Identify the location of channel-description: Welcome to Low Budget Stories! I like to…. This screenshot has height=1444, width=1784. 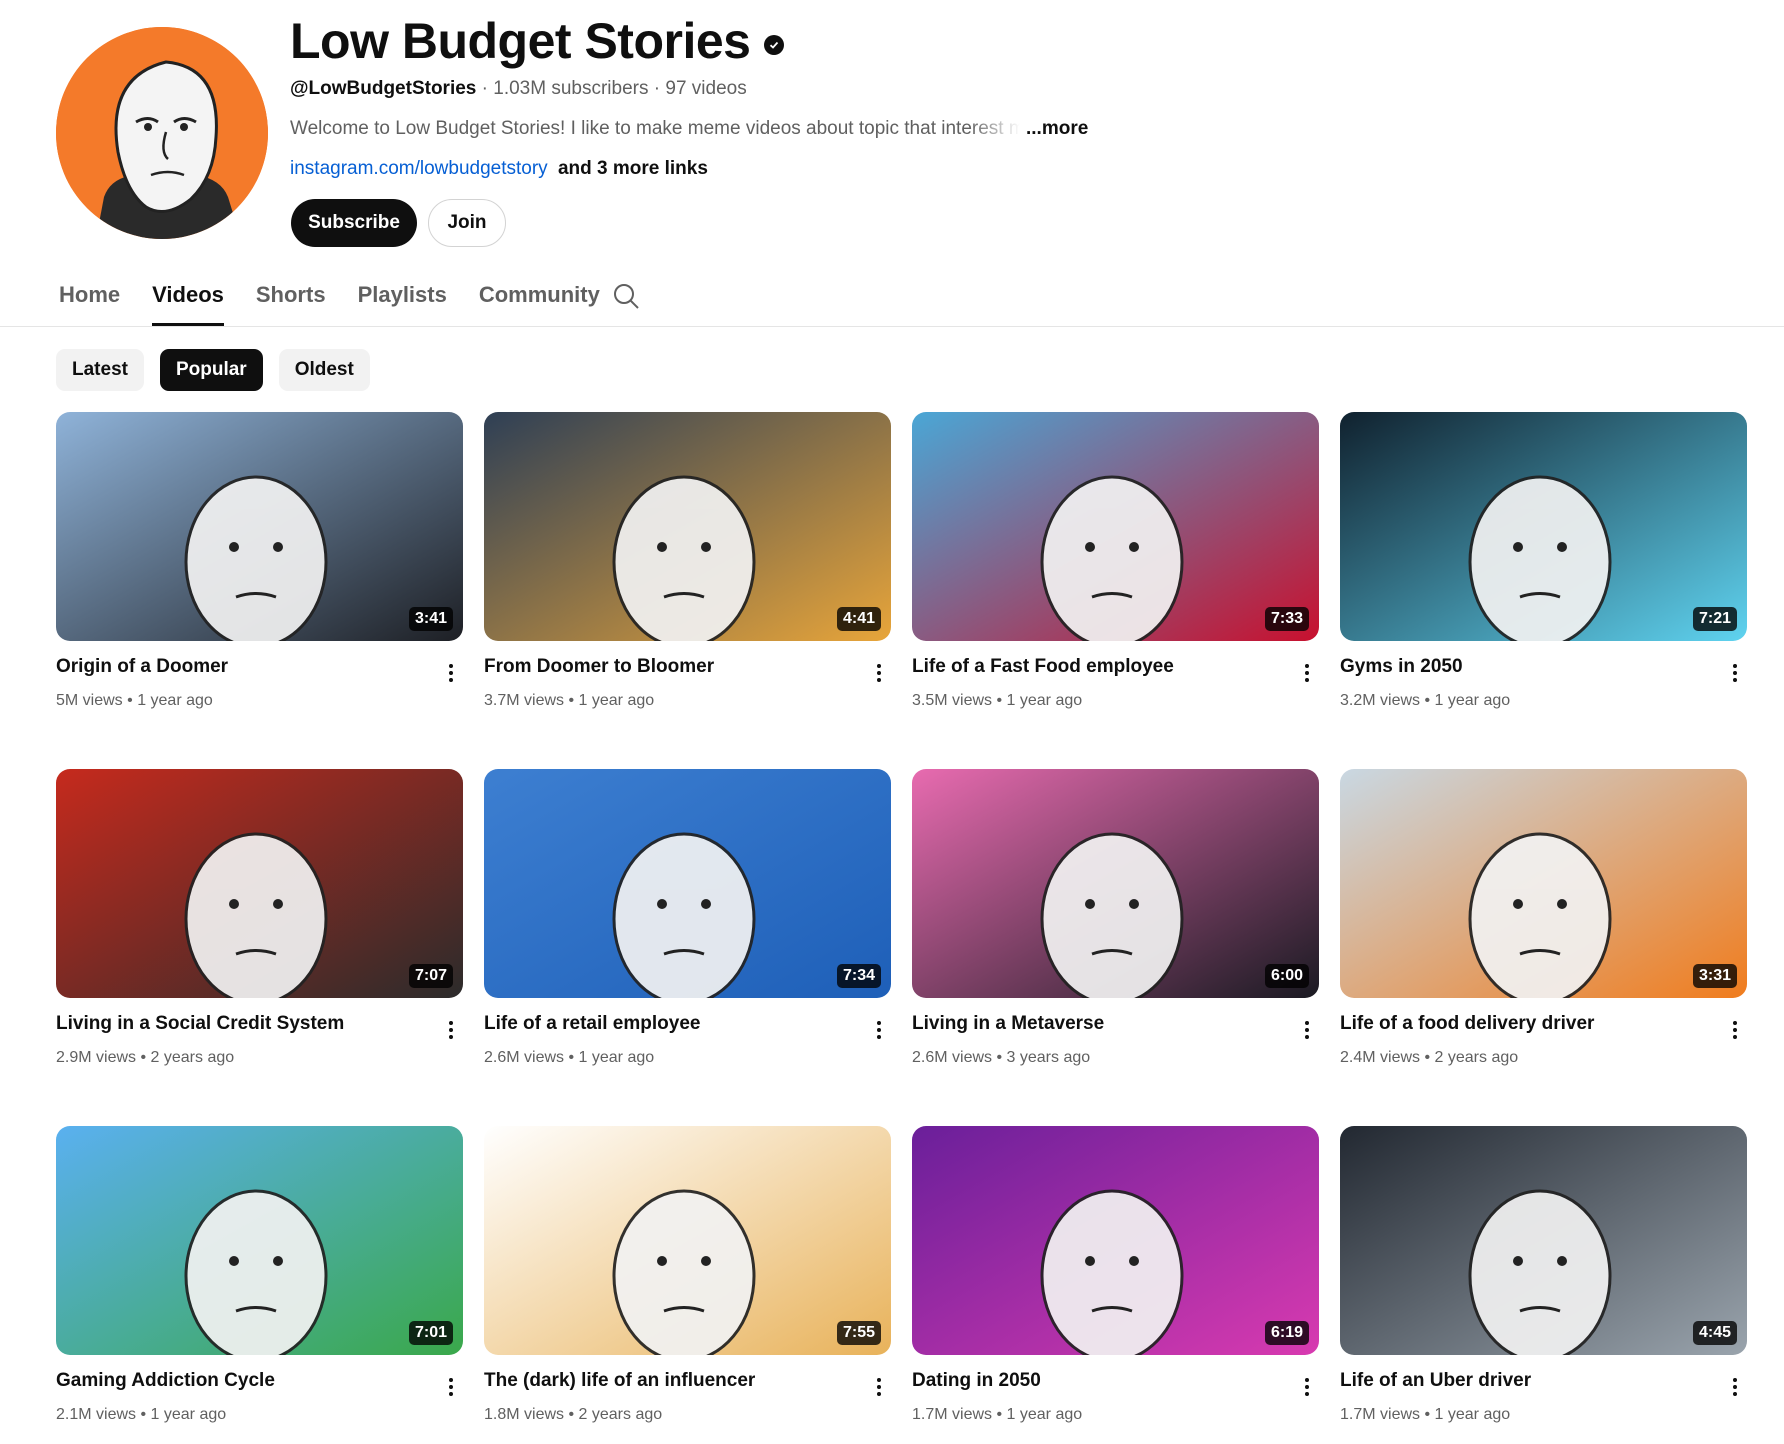
(689, 129).